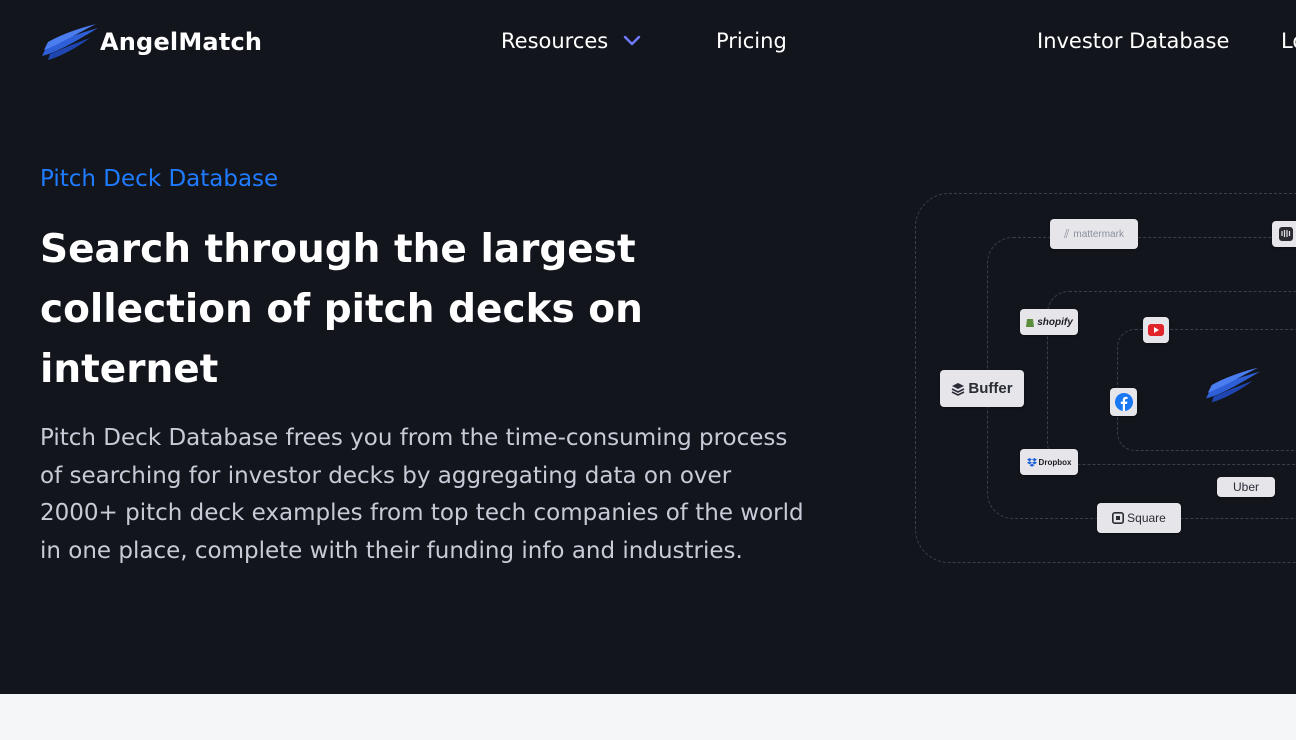 The width and height of the screenshot is (1296, 740). Describe the element at coordinates (555, 41) in the screenshot. I see `nav-resources-label: Resources` at that location.